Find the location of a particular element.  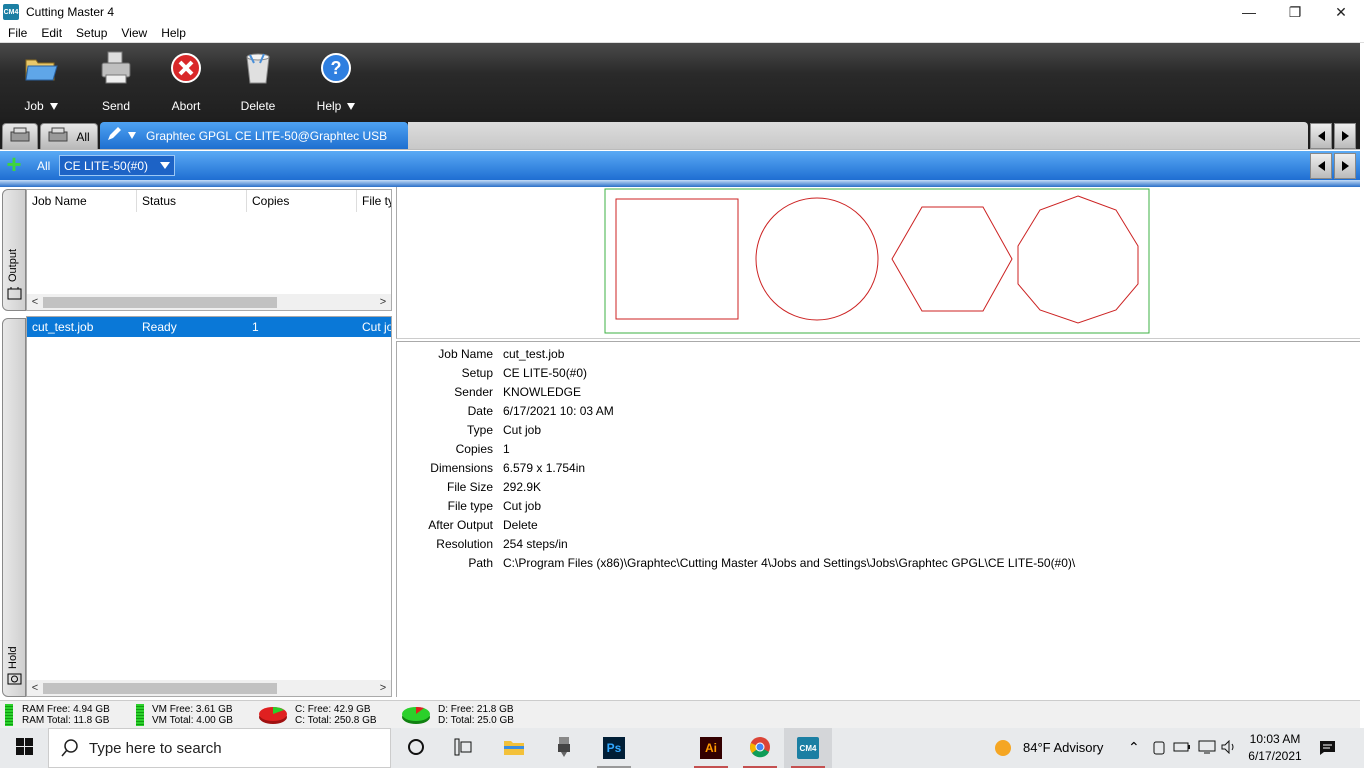

hold-job-list: cut_test.job Ready 1 Cut jo < > is located at coordinates (209, 506).